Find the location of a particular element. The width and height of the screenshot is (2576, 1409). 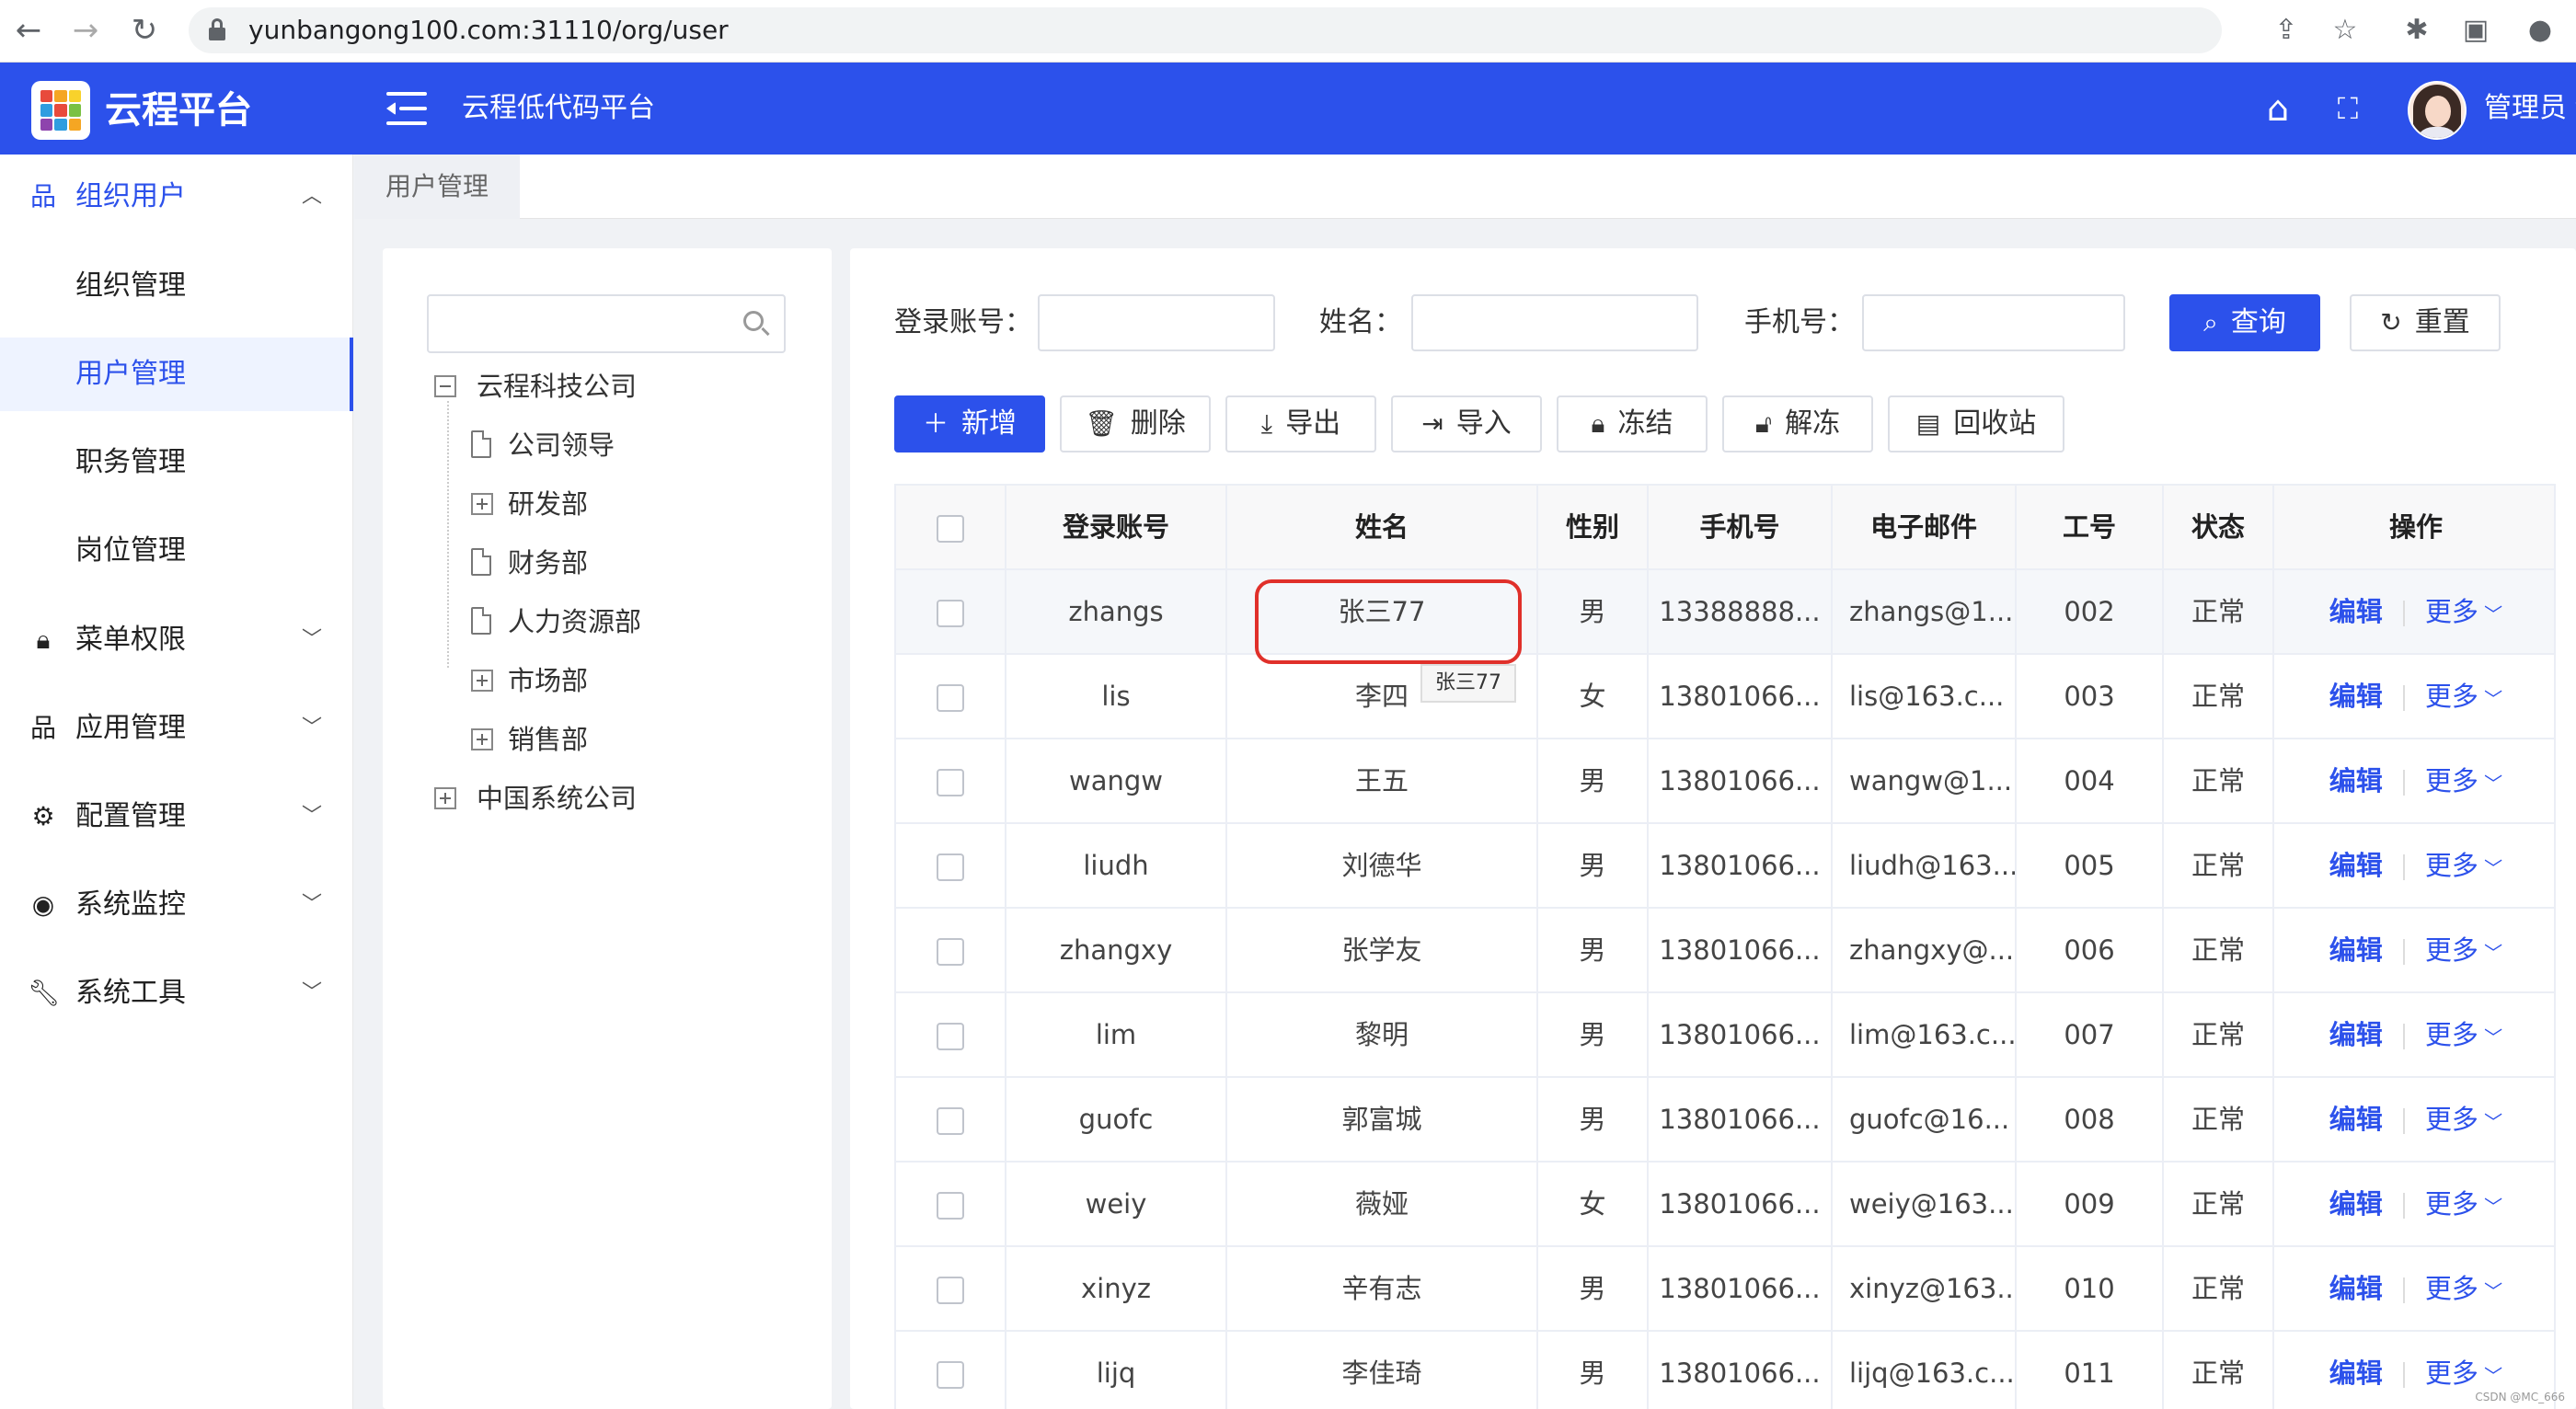

star-icon: ☆ is located at coordinates (2345, 30).